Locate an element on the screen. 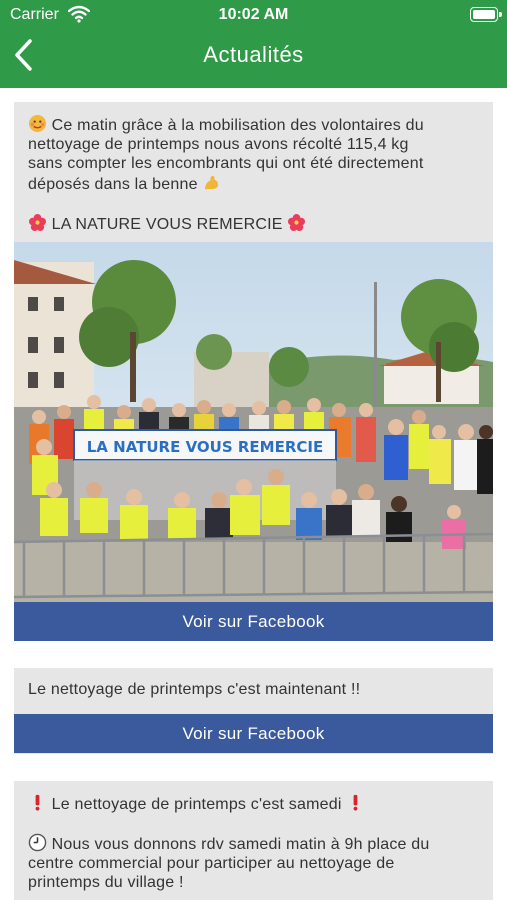  flexed-biceps-emoji-icon is located at coordinates (212, 182).